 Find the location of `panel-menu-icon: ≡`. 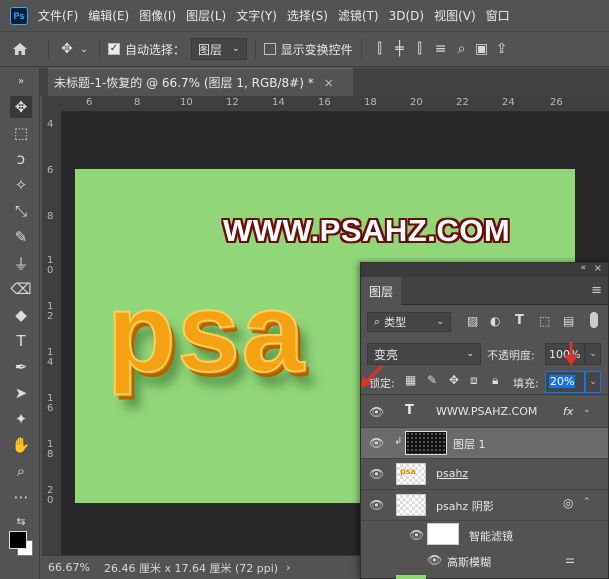

panel-menu-icon: ≡ is located at coordinates (596, 290).